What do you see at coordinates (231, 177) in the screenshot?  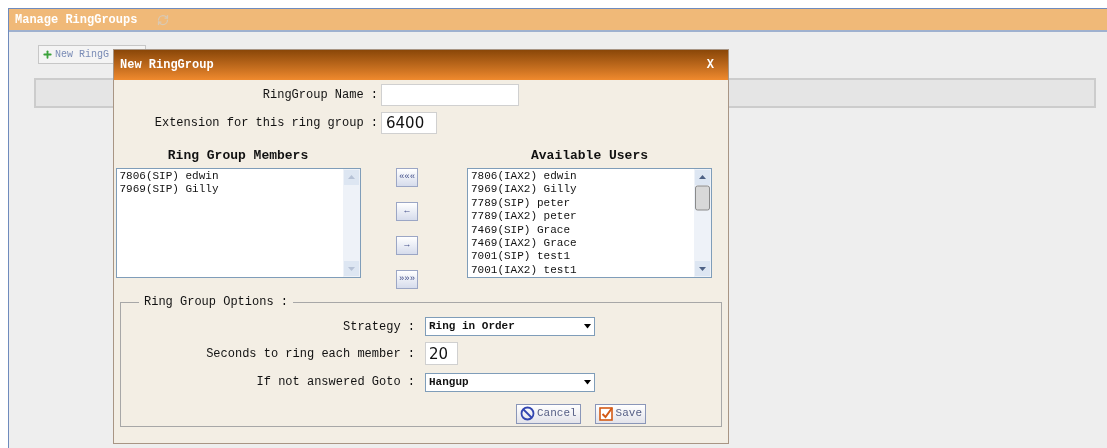 I see `list-item: 7806(SIP) edwin` at bounding box center [231, 177].